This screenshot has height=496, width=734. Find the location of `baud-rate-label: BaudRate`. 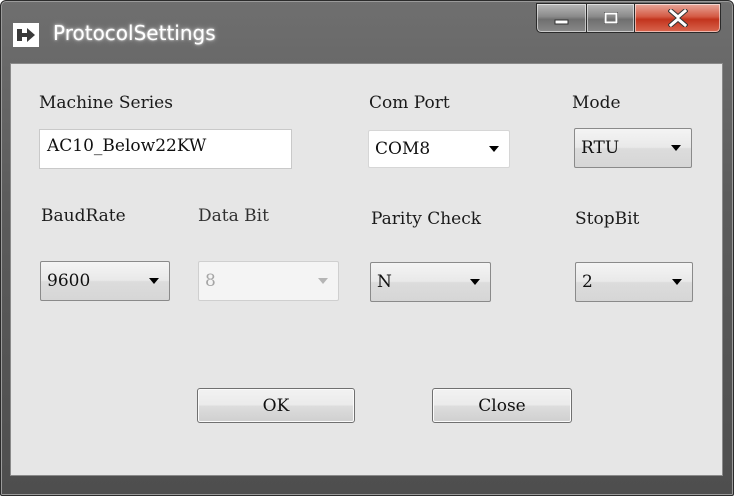

baud-rate-label: BaudRate is located at coordinates (83, 216).